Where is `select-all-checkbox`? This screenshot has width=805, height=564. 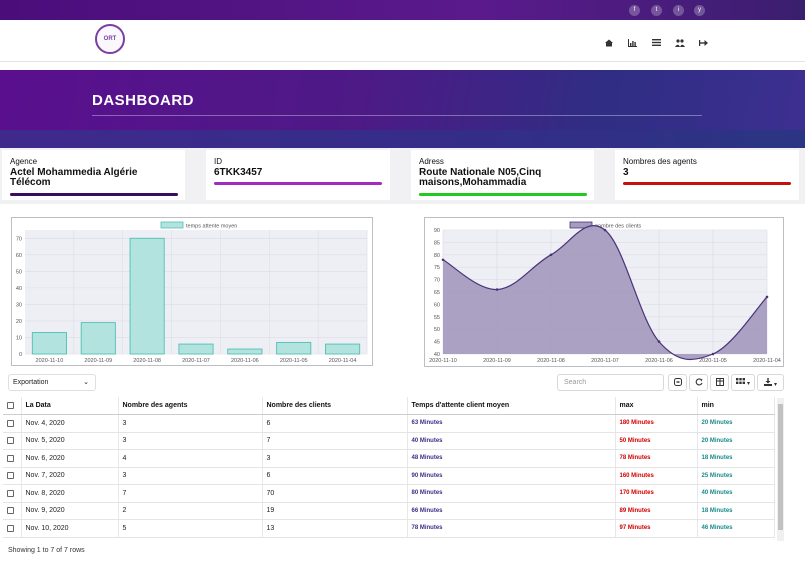 select-all-checkbox is located at coordinates (10, 405).